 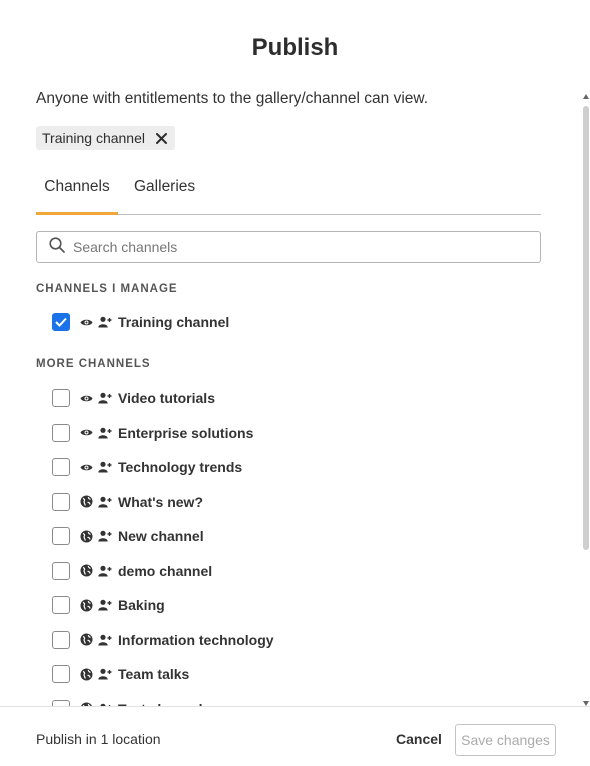 I want to click on tab-bar: Channels Galleries, so click(x=288, y=194).